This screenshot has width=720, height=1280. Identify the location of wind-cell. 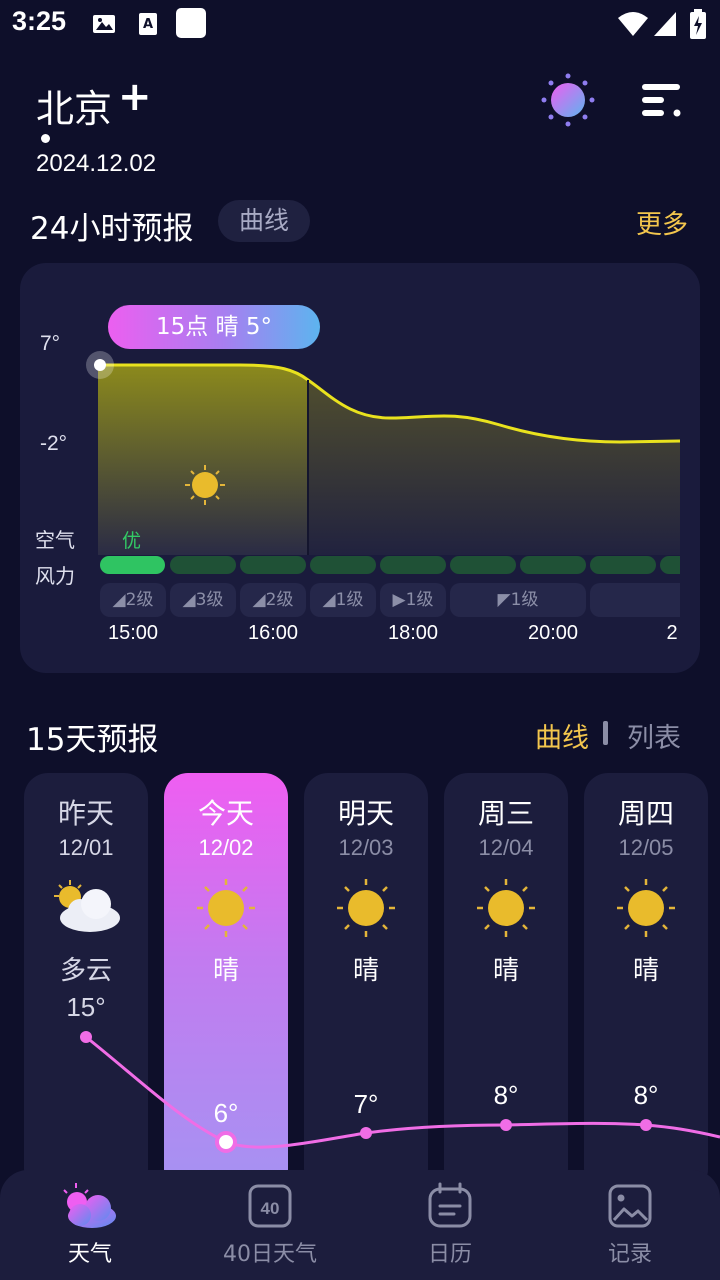
(635, 600).